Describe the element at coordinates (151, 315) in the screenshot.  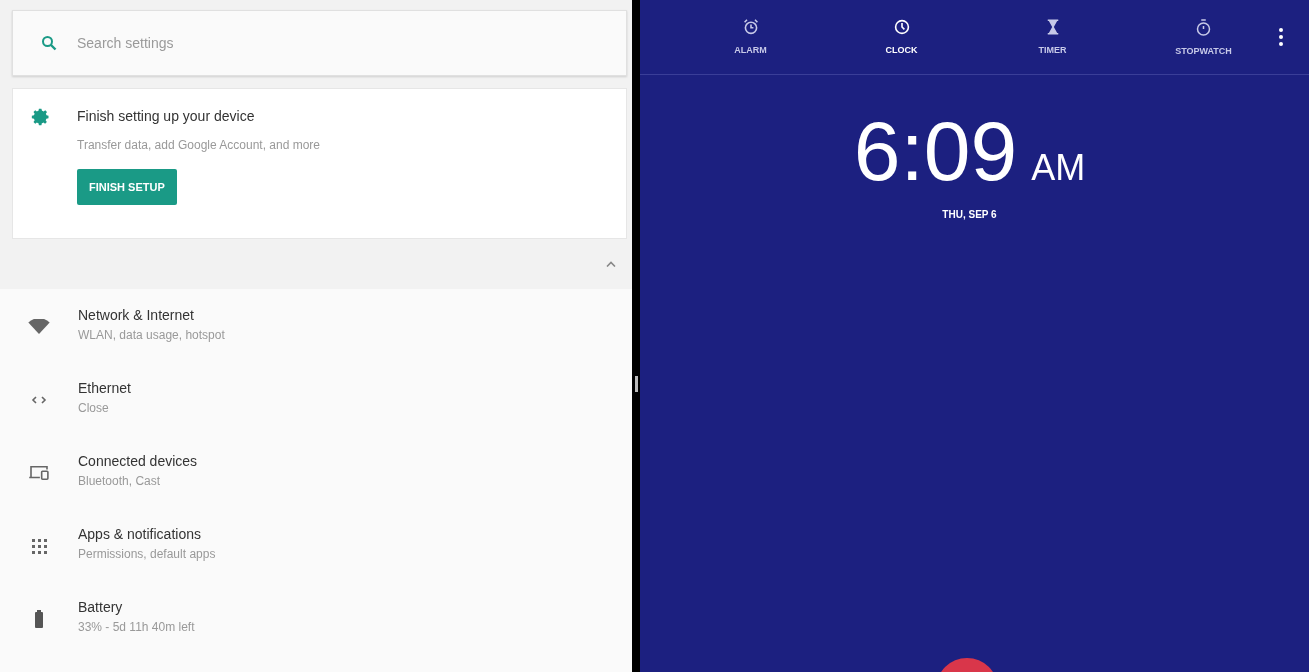
I see `setting-title: Network & Internet` at that location.